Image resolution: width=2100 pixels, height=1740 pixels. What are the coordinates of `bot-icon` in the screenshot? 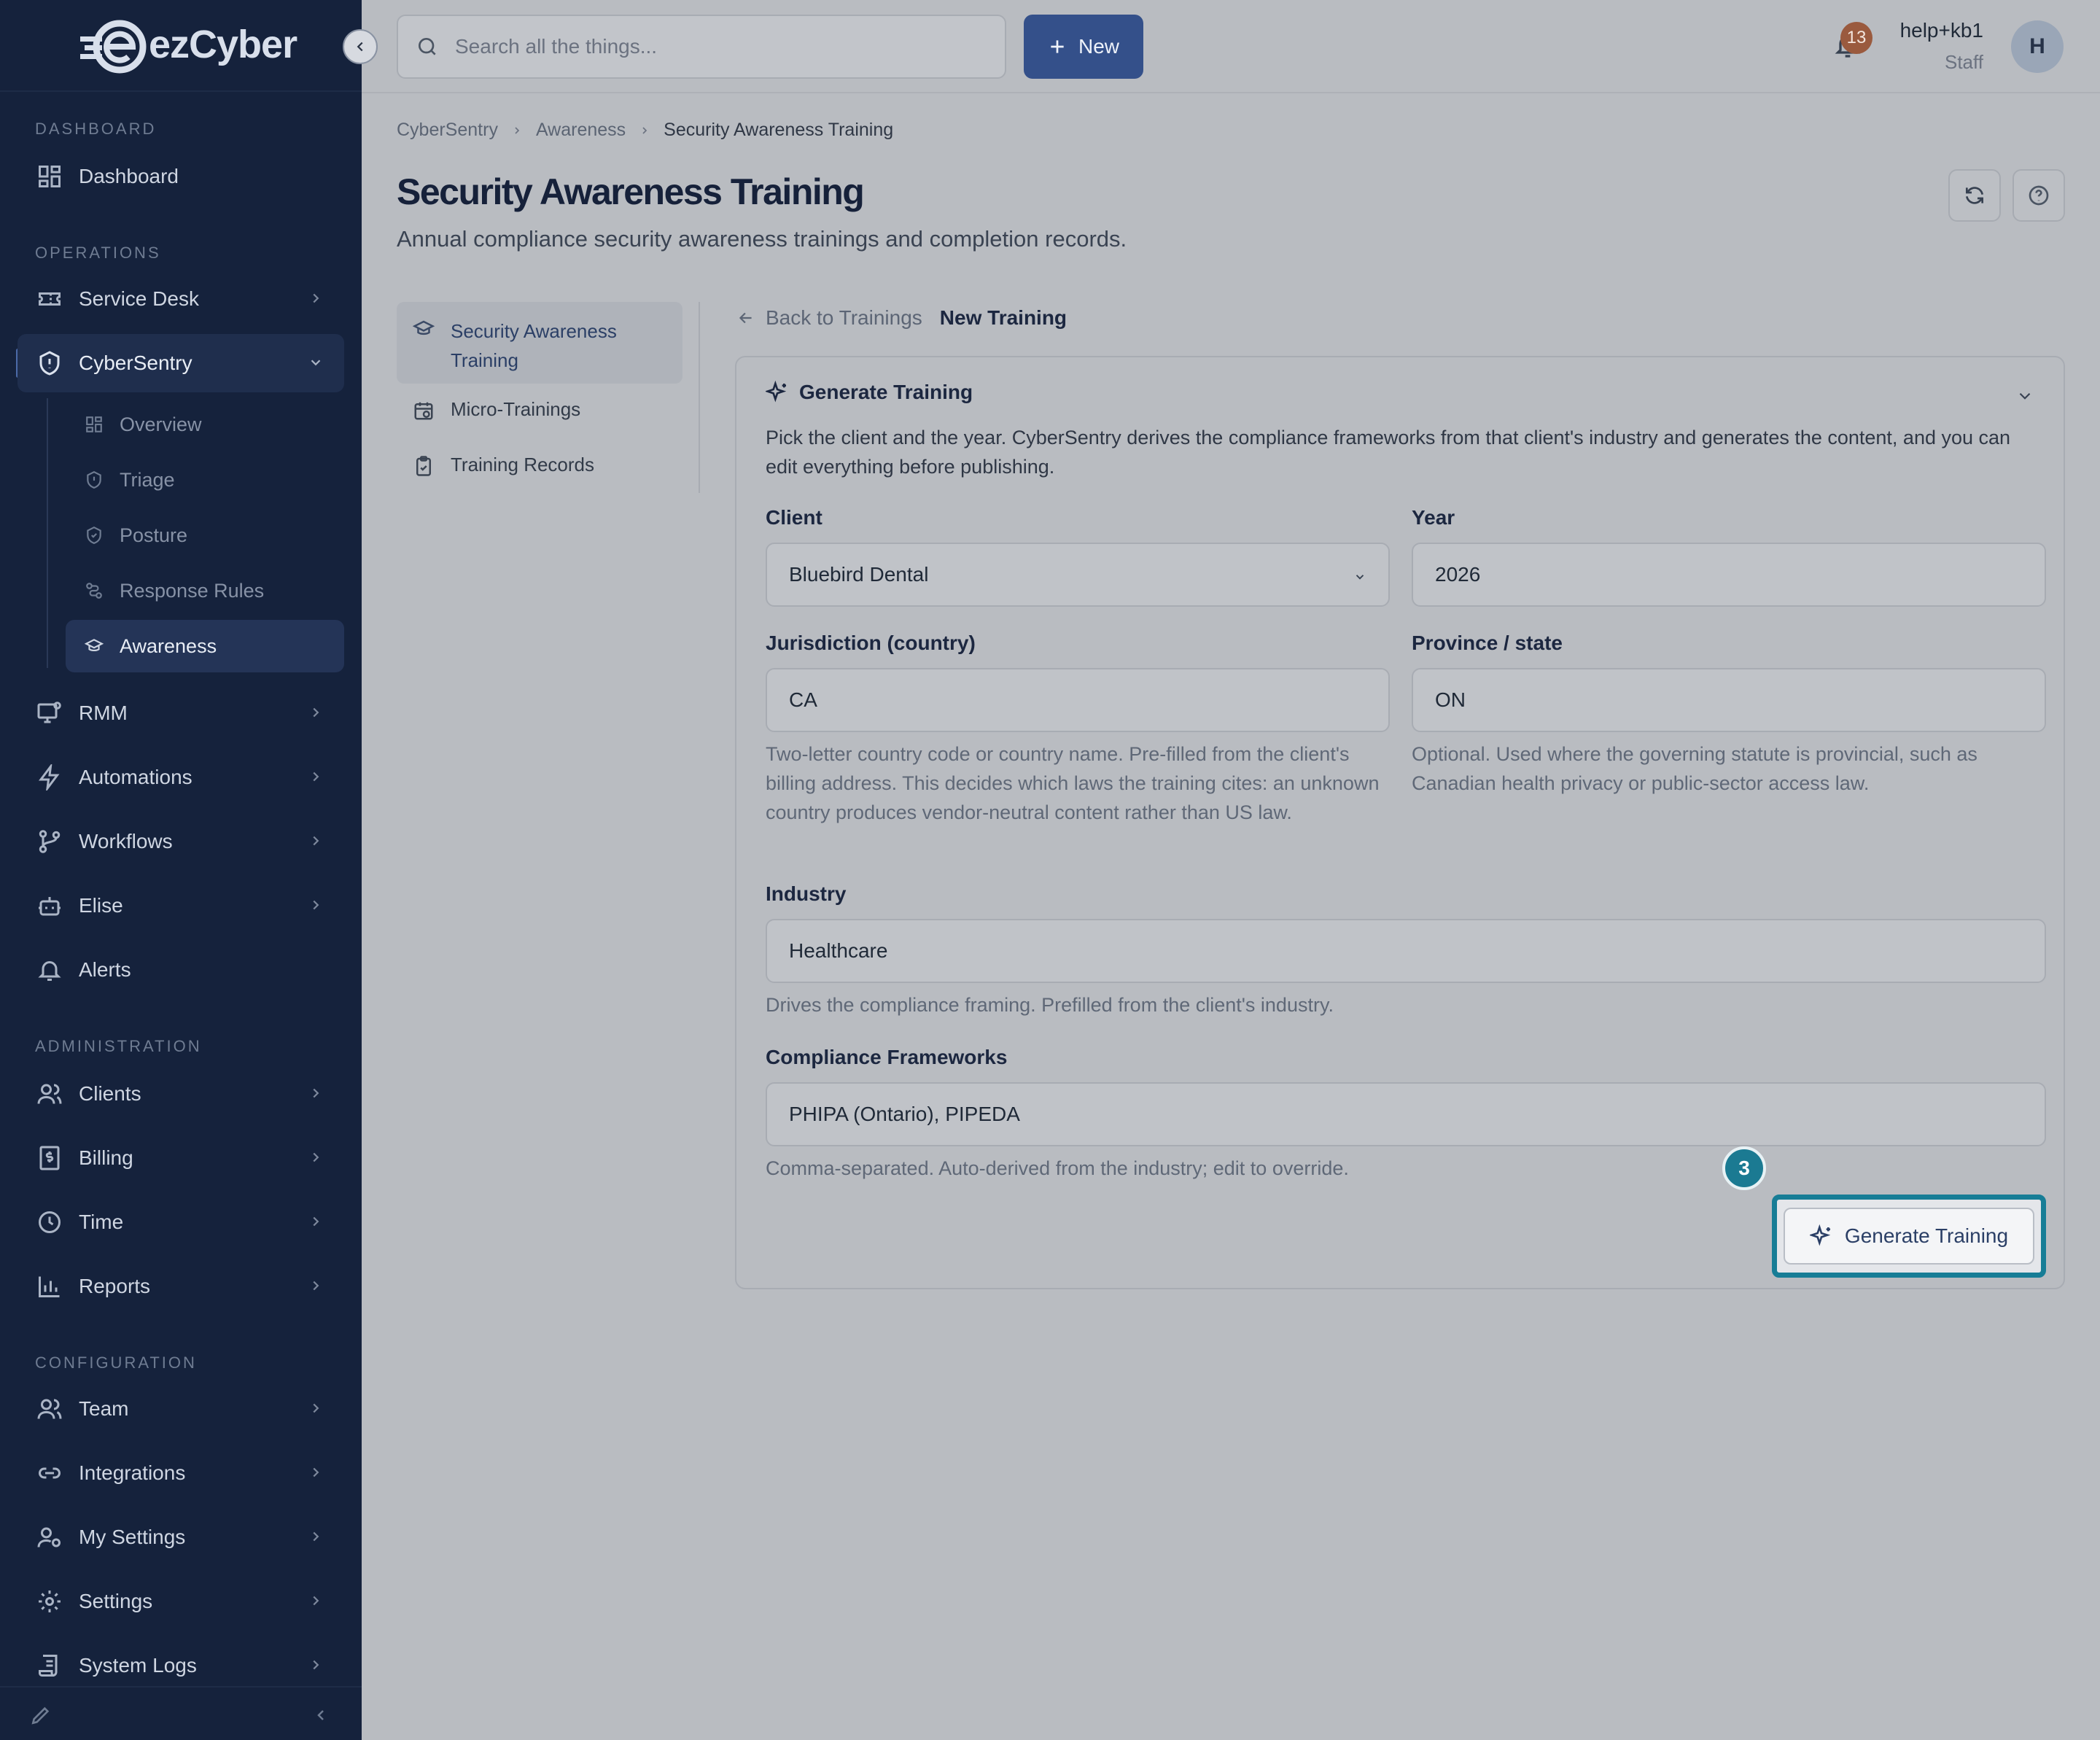 It's located at (49, 905).